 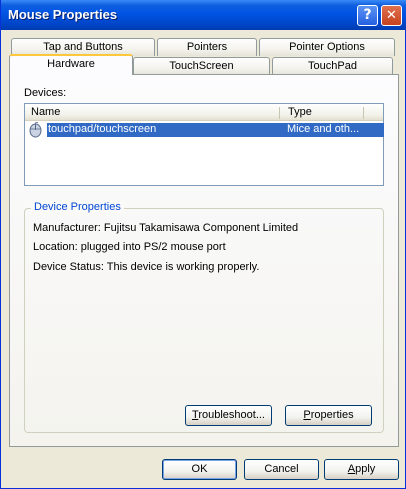 I want to click on mouse-icon, so click(x=35, y=130).